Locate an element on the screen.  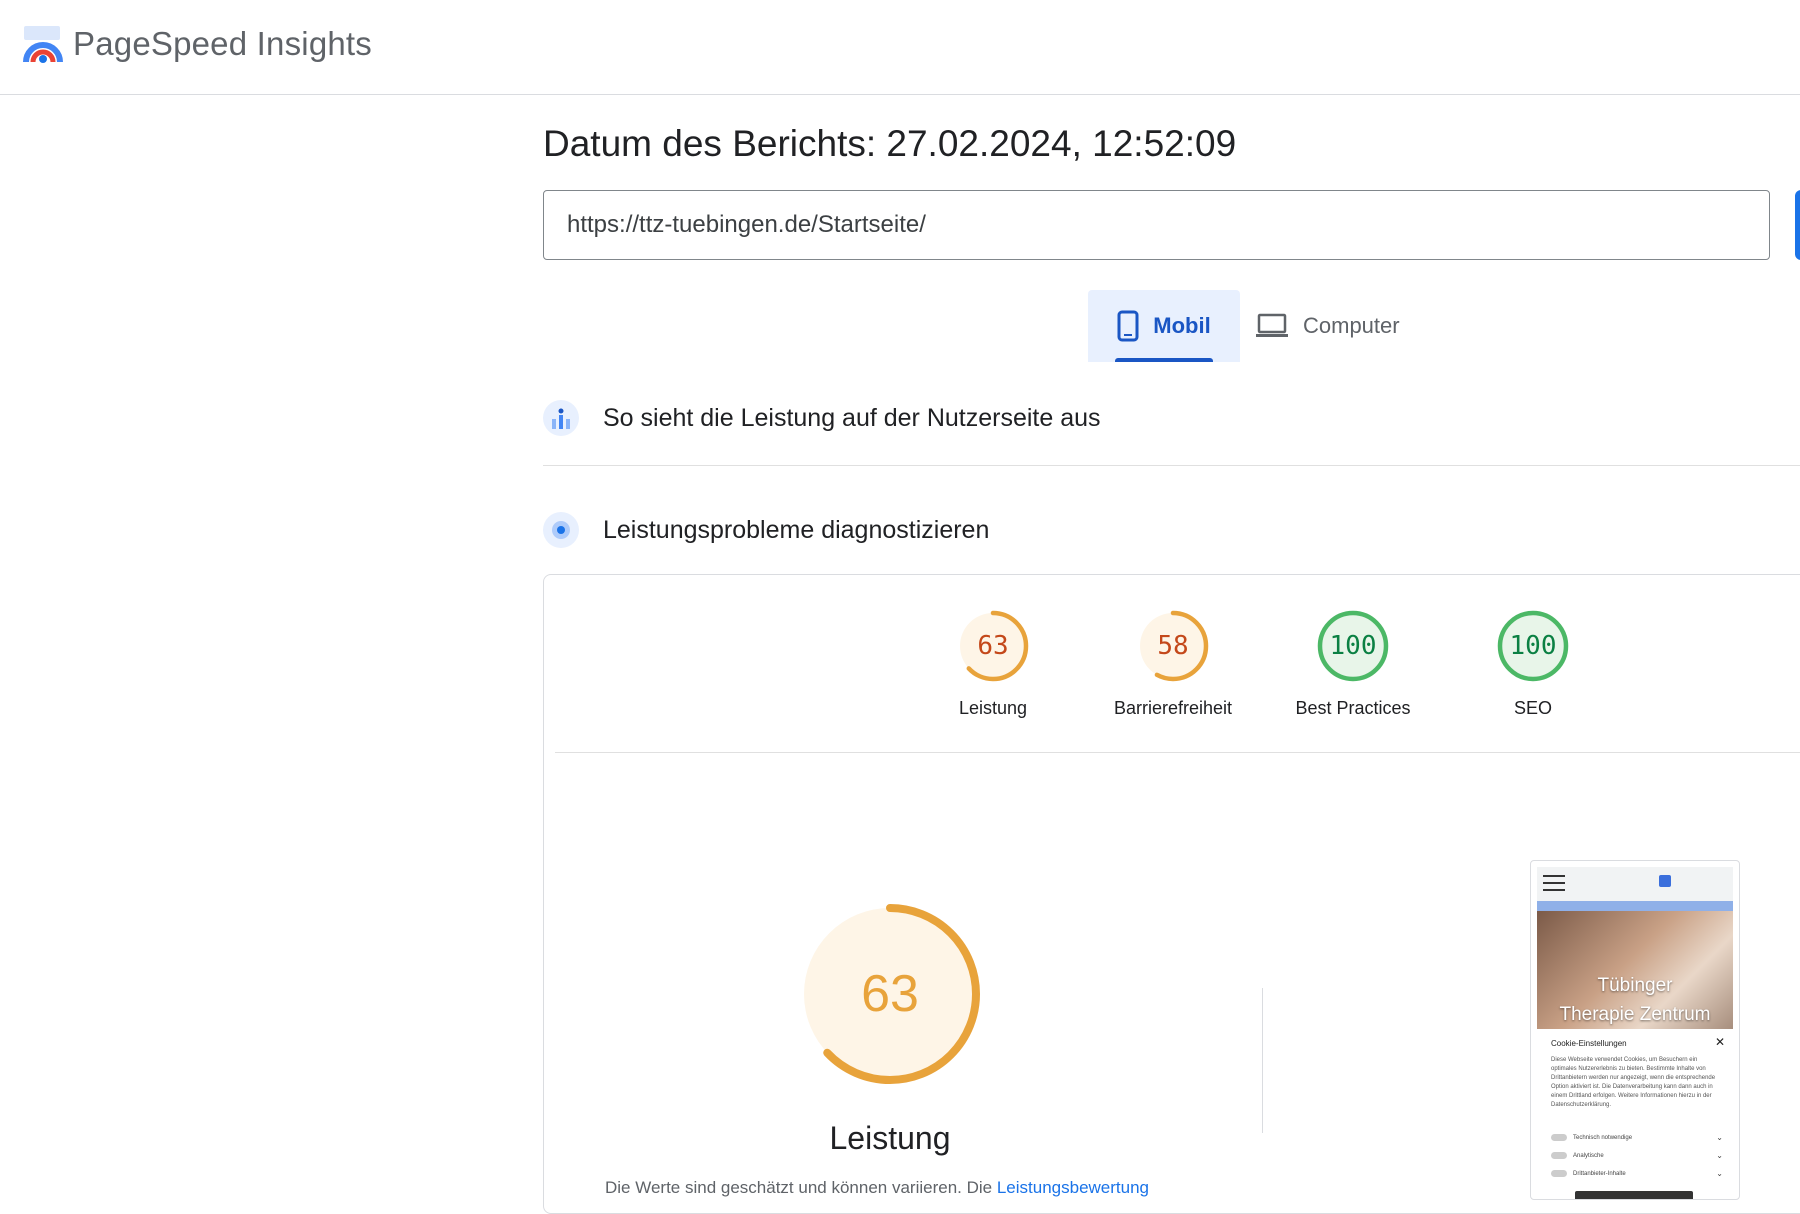
score-gauge-best-practices: 100 Best Practices is located at coordinates (1353, 663).